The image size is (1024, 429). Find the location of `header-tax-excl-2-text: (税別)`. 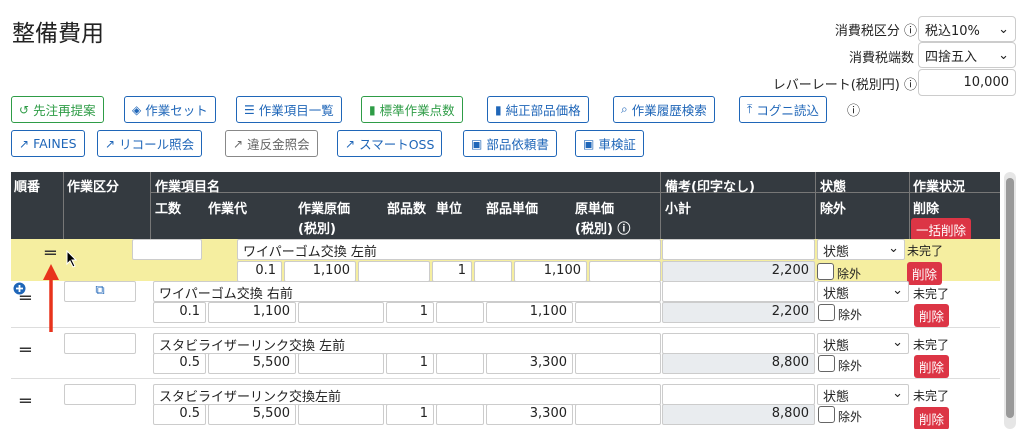

header-tax-excl-2-text: (税別) is located at coordinates (594, 229).